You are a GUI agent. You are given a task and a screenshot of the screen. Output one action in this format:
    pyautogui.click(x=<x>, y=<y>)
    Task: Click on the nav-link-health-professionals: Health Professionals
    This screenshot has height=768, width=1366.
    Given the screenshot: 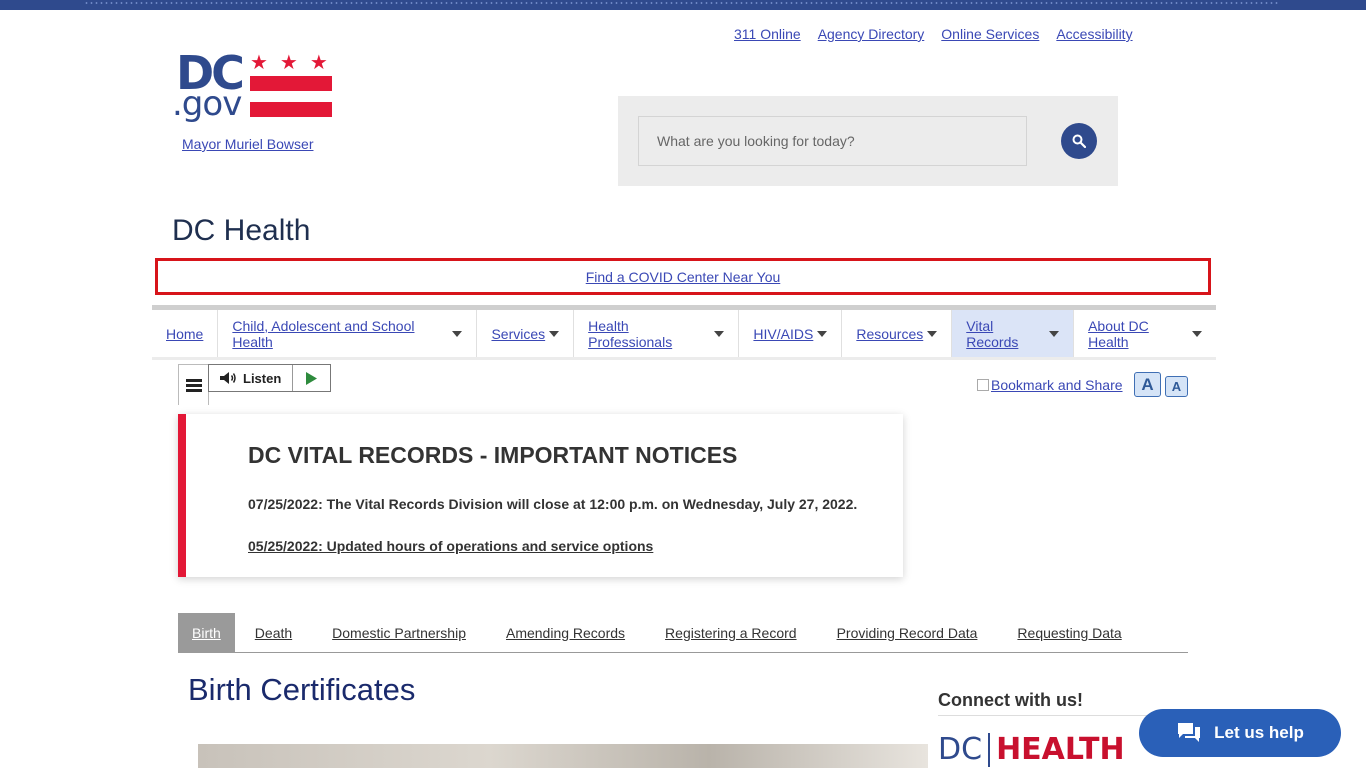 What is the action you would take?
    pyautogui.click(x=649, y=334)
    